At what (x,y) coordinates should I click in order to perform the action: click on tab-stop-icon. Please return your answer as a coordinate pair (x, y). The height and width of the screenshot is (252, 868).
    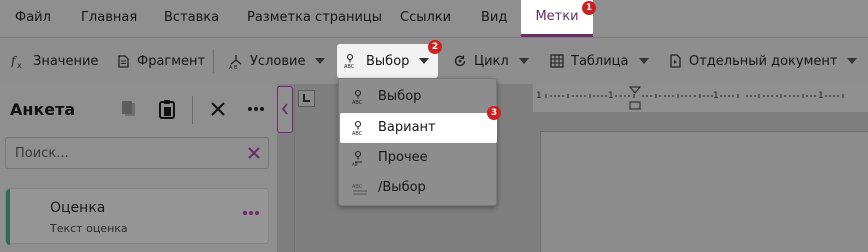
    Looking at the image, I should click on (306, 98).